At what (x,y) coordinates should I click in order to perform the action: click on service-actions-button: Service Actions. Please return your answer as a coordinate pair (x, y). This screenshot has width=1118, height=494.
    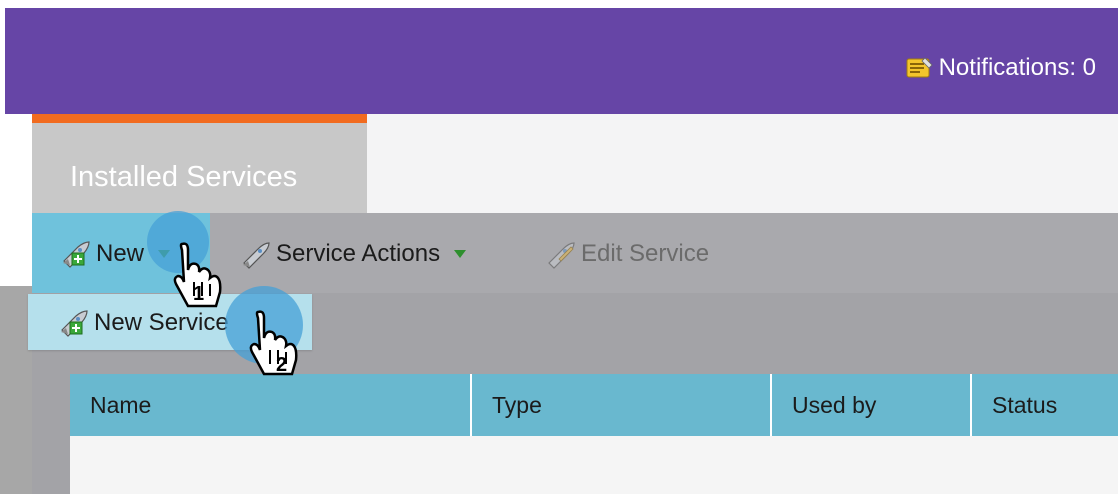
    Looking at the image, I should click on (353, 254).